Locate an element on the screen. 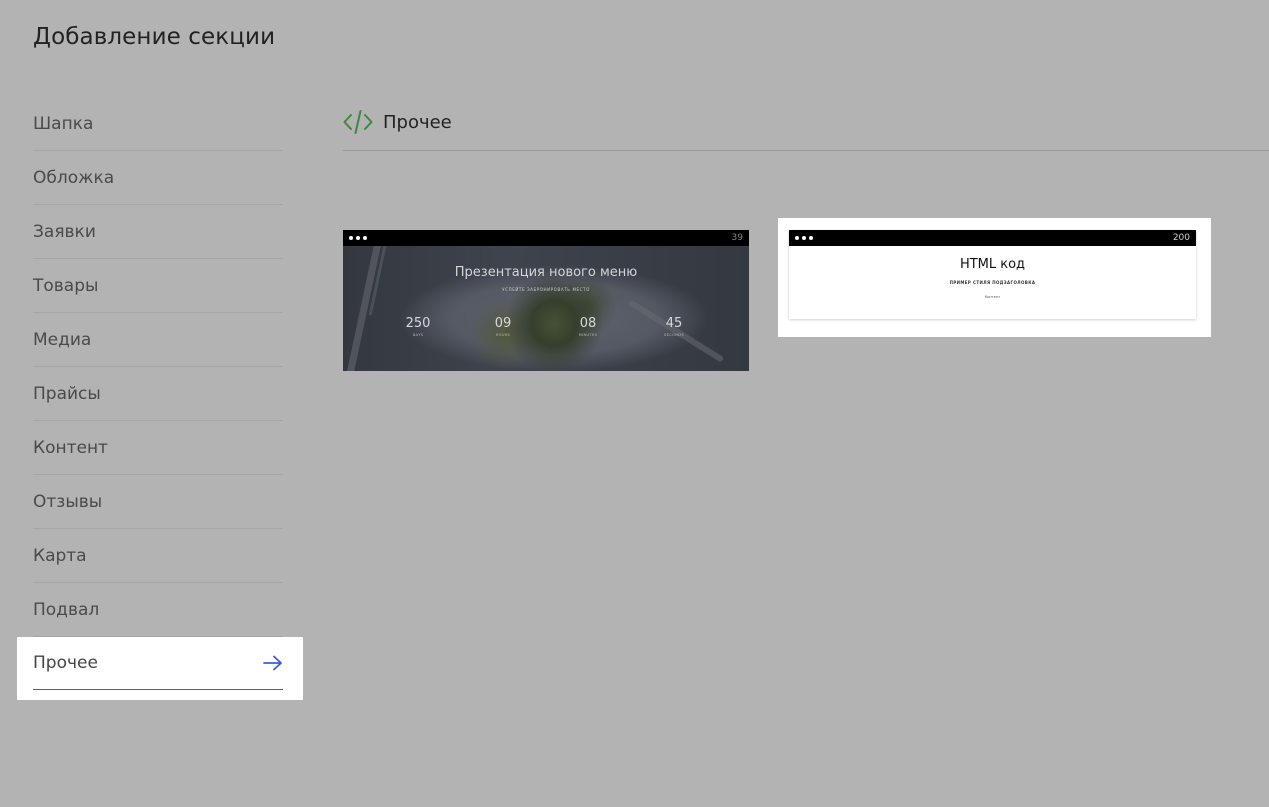  sidebar-item-content: Контент is located at coordinates (158, 448).